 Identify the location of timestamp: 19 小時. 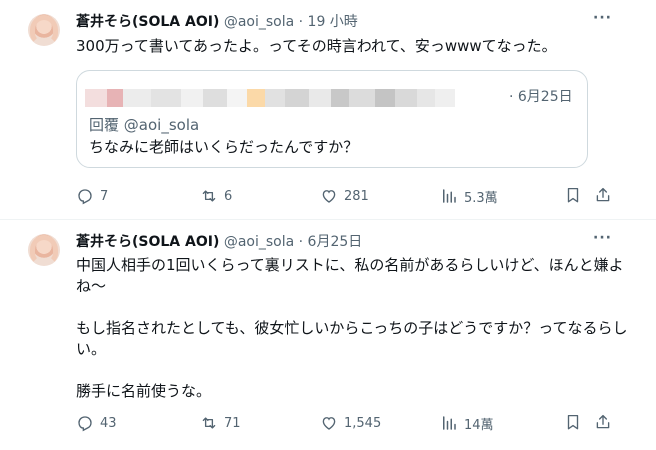
(333, 22).